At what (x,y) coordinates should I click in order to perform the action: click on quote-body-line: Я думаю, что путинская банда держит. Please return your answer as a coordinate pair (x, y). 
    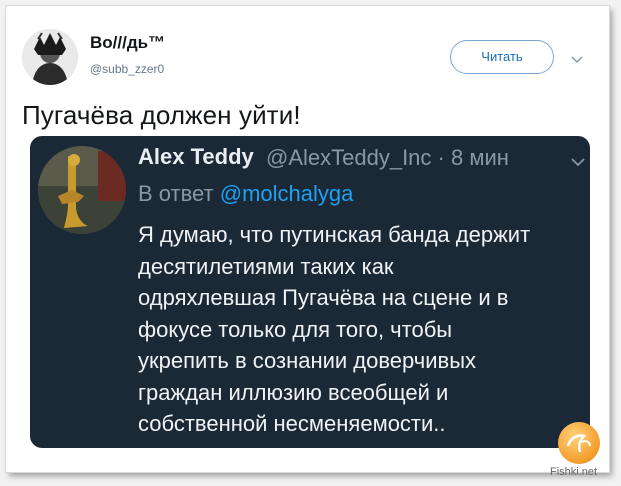
    Looking at the image, I should click on (334, 234).